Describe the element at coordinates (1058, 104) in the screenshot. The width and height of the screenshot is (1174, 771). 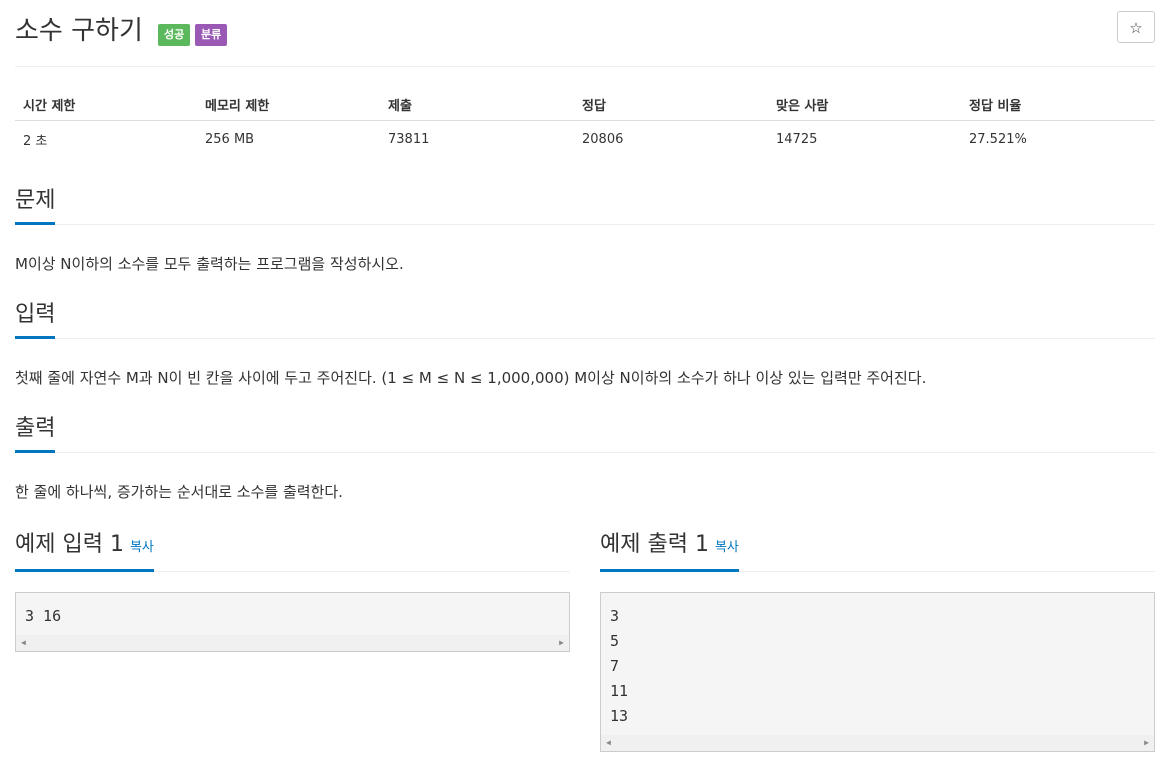
I see `info-header-accept-ratio: 정답 비율` at that location.